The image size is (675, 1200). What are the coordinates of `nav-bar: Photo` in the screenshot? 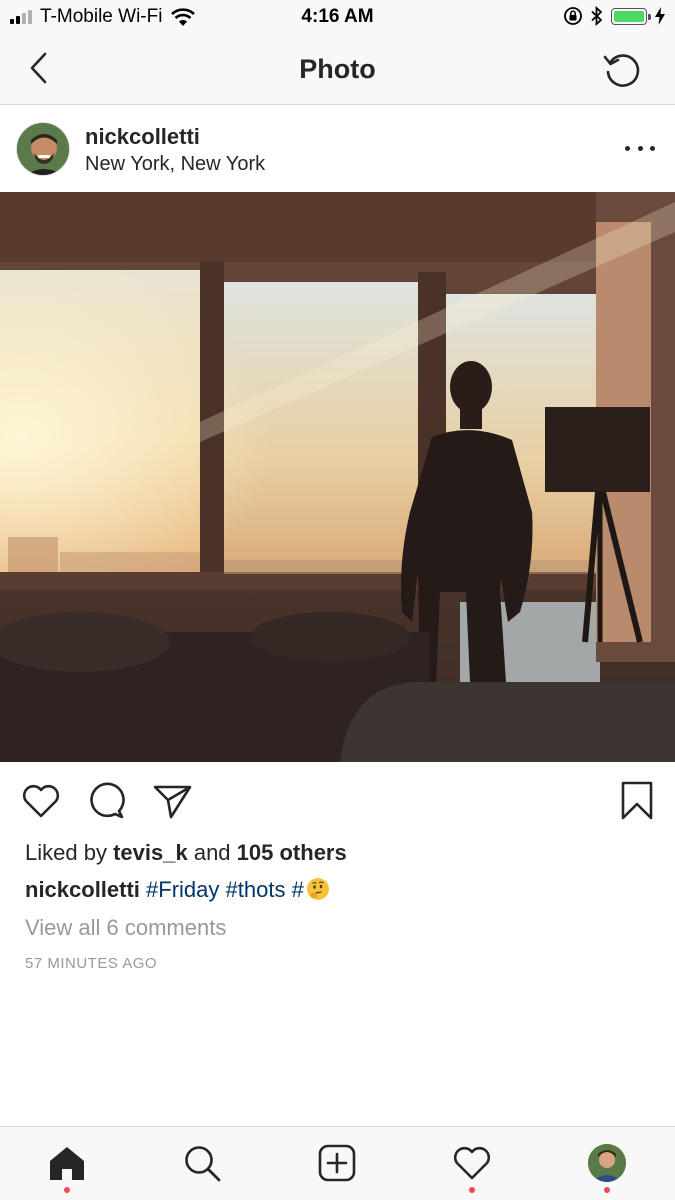 It's located at (337, 70).